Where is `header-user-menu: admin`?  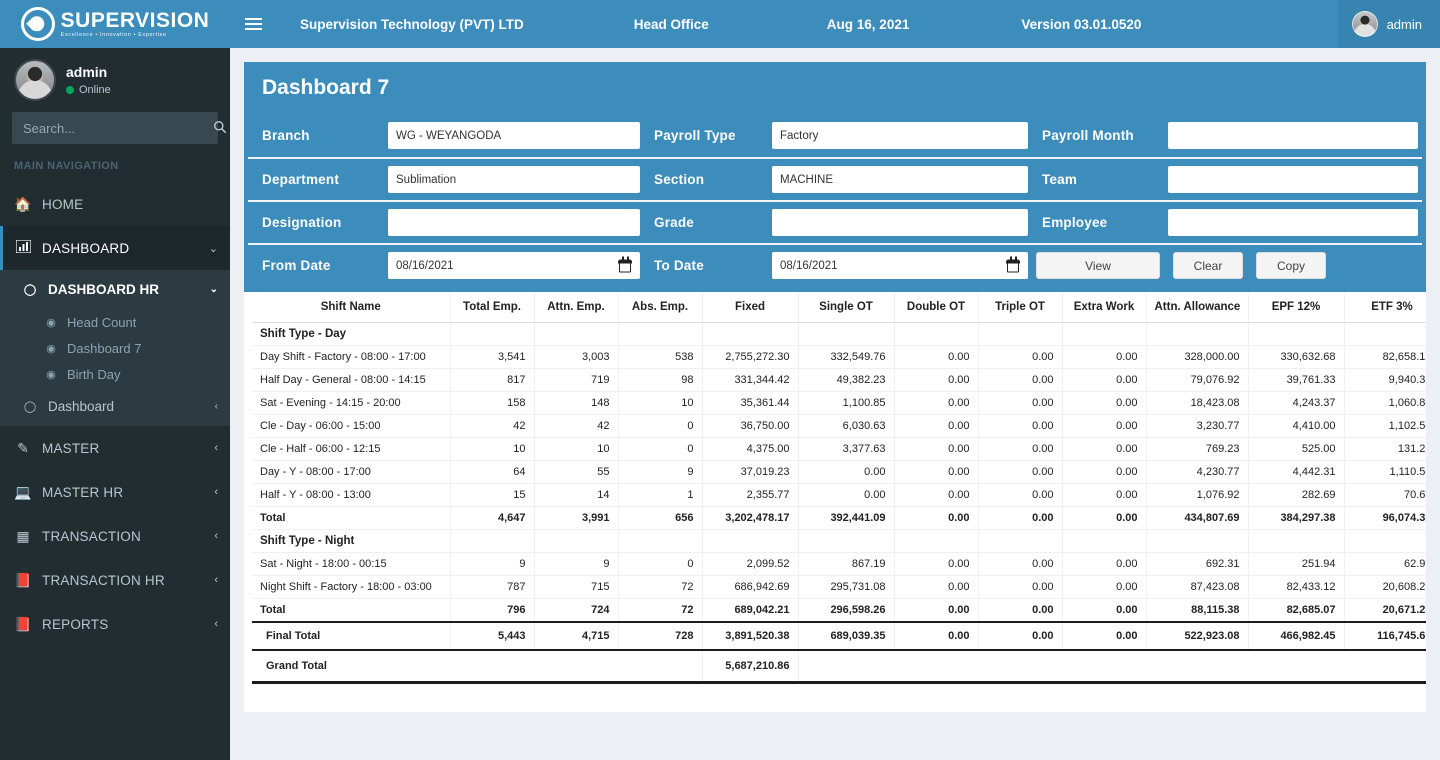 header-user-menu: admin is located at coordinates (1388, 24).